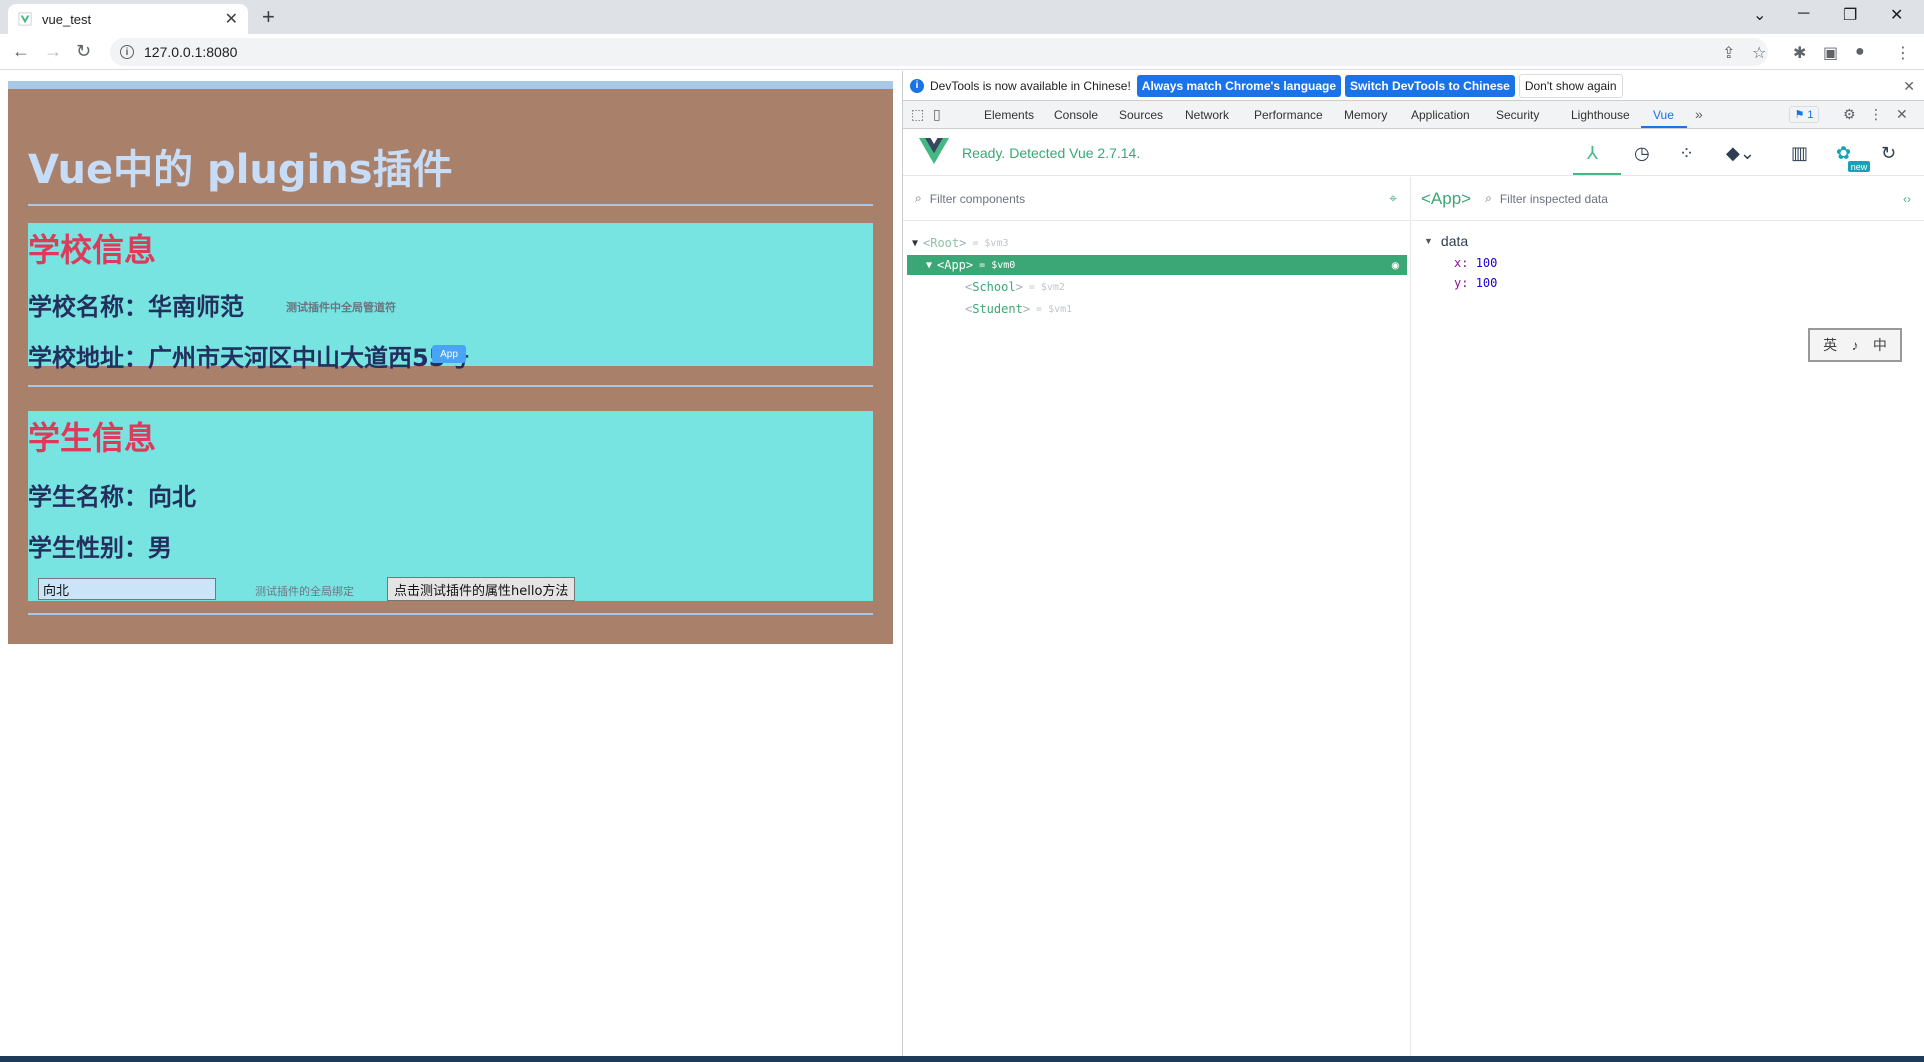 This screenshot has height=1062, width=1924. I want to click on timeline-history-icon: ◷, so click(1642, 153).